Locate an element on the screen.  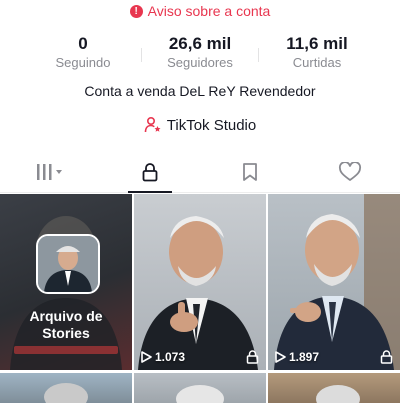
alert-circle-icon: ! is located at coordinates (136, 11).